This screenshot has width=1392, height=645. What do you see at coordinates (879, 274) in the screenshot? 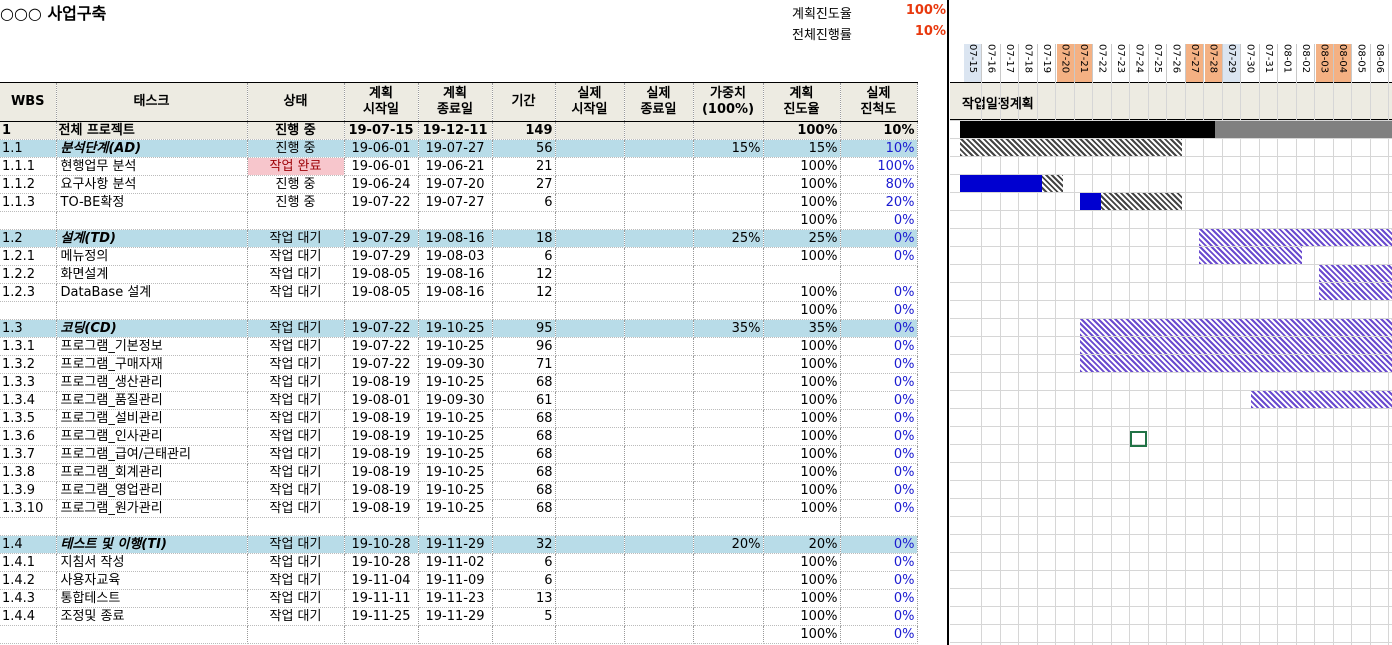
I see `cell-ap` at bounding box center [879, 274].